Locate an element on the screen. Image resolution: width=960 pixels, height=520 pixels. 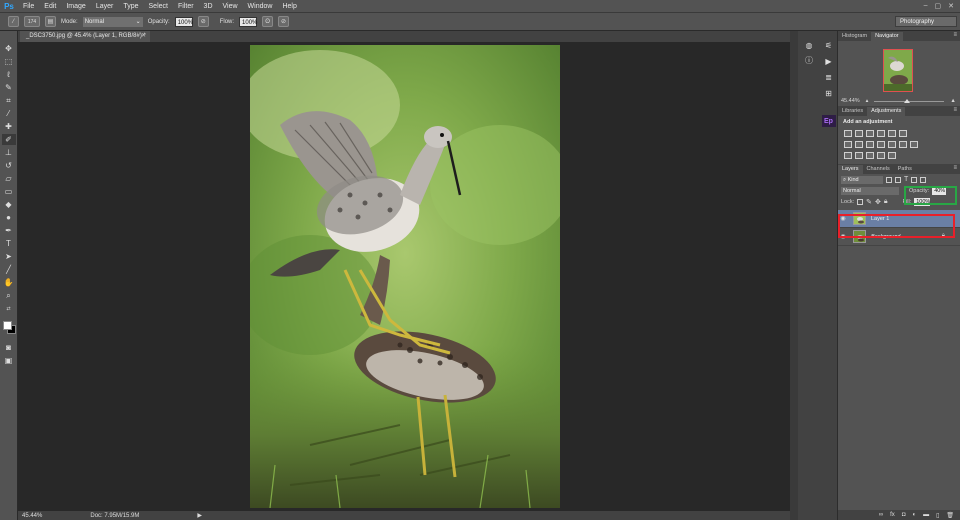
blur-tool-icon: ◆ is located at coordinates (9, 204).